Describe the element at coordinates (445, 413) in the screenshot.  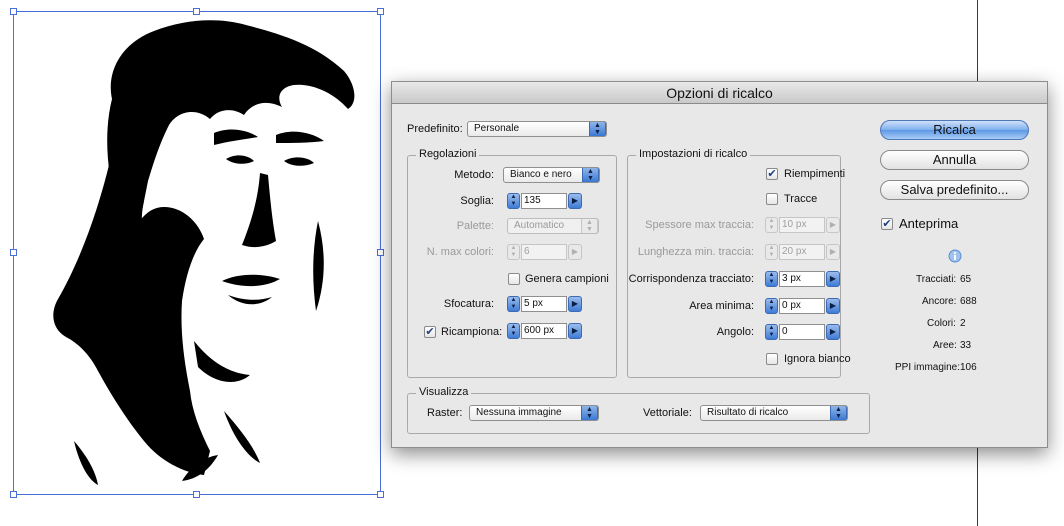
I see `raster-label: Raster:` at that location.